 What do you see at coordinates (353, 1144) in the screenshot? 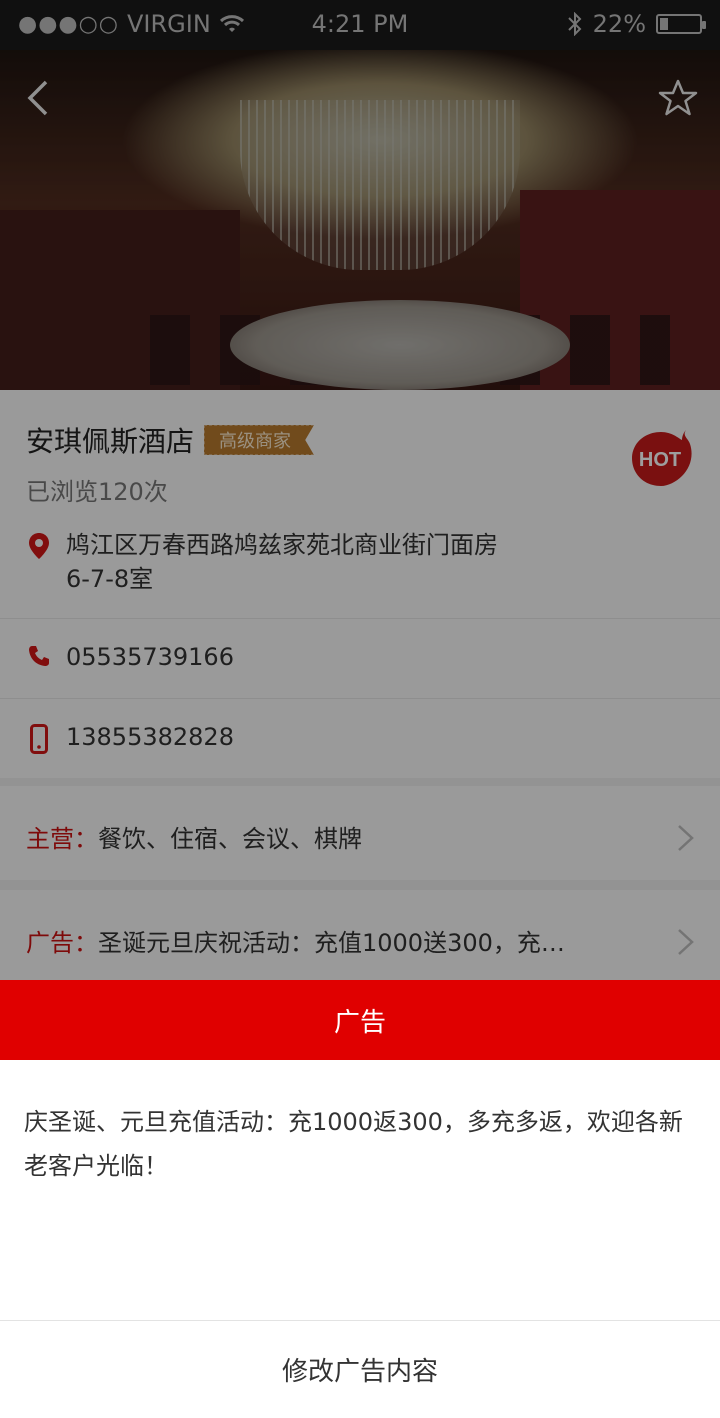
I see `advertisement-content: 庆圣诞、元旦充值活动：充1000返300，多充多返，欢迎各新老客户光临！` at bounding box center [353, 1144].